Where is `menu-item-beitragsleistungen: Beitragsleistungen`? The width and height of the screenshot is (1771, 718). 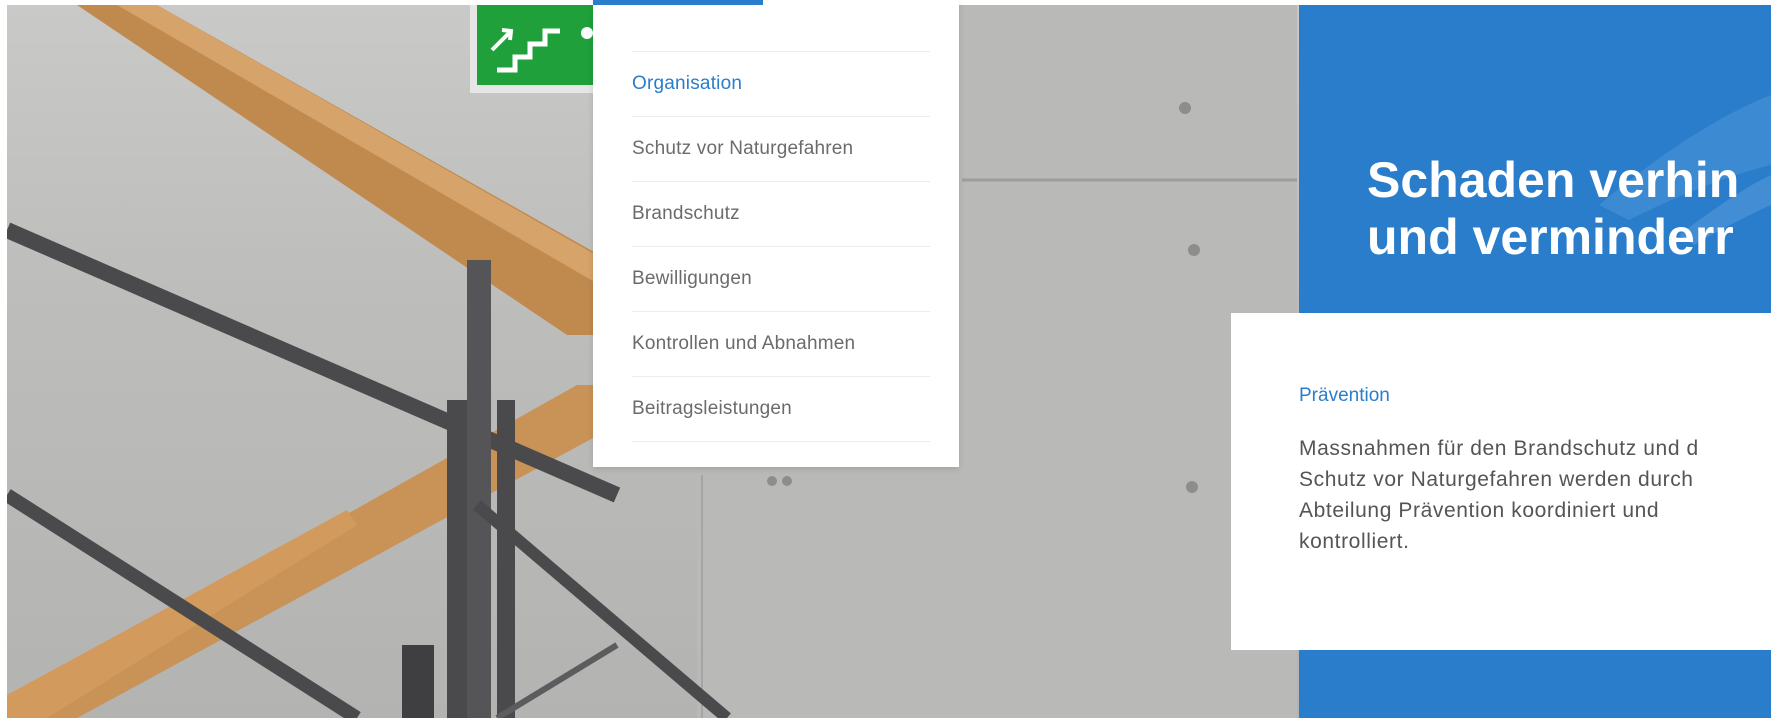
menu-item-beitragsleistungen: Beitragsleistungen is located at coordinates (781, 409).